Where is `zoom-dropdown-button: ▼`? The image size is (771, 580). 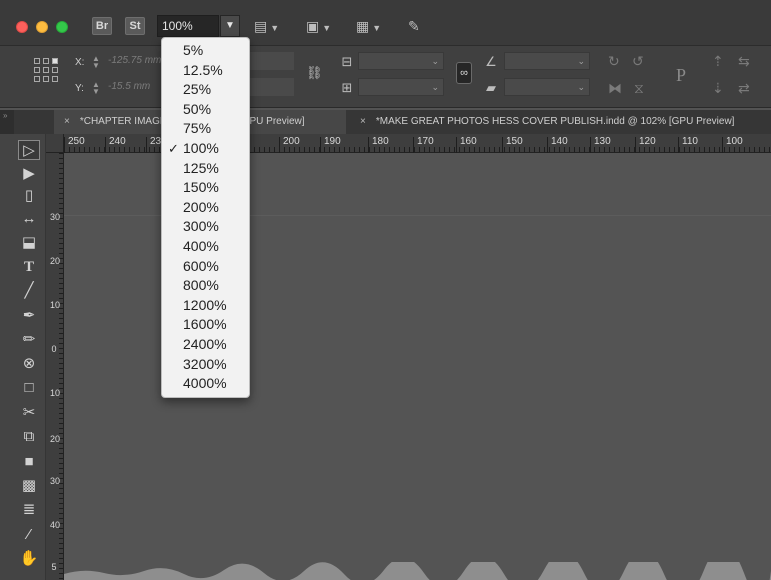
zoom-dropdown-button: ▼ is located at coordinates (230, 26).